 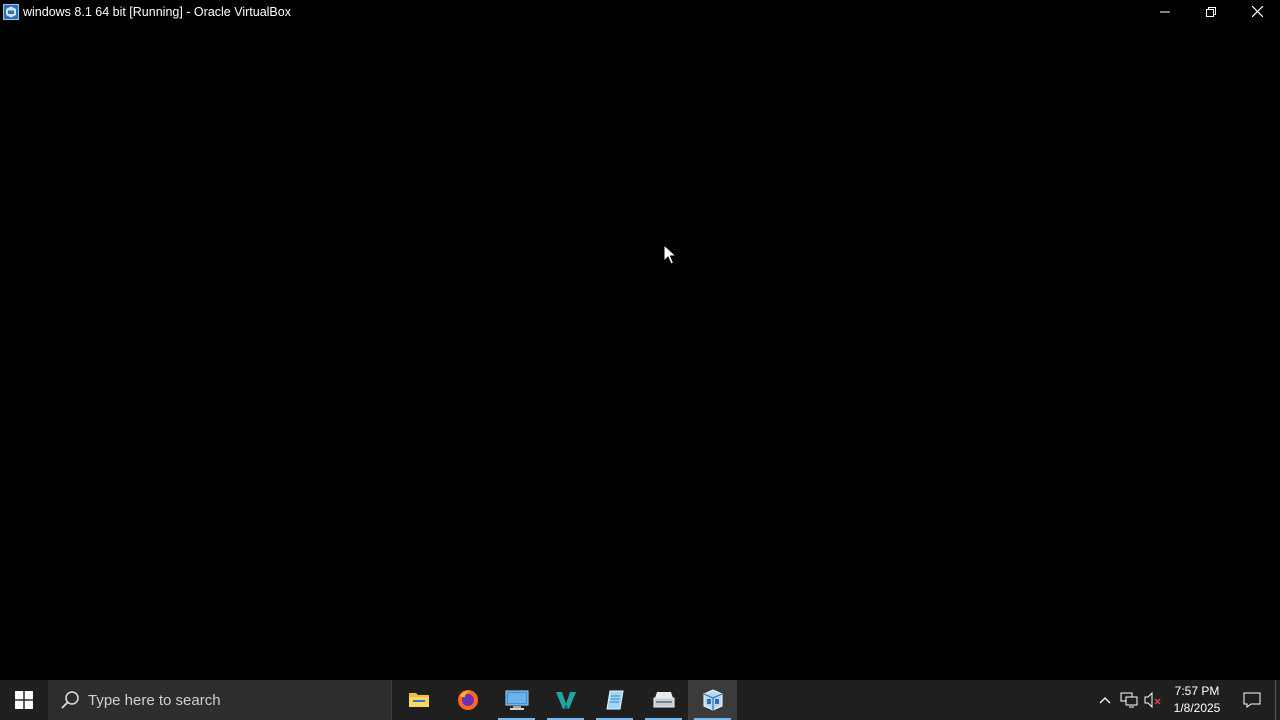 What do you see at coordinates (1197, 708) in the screenshot?
I see `clock-date: 1/8/2025` at bounding box center [1197, 708].